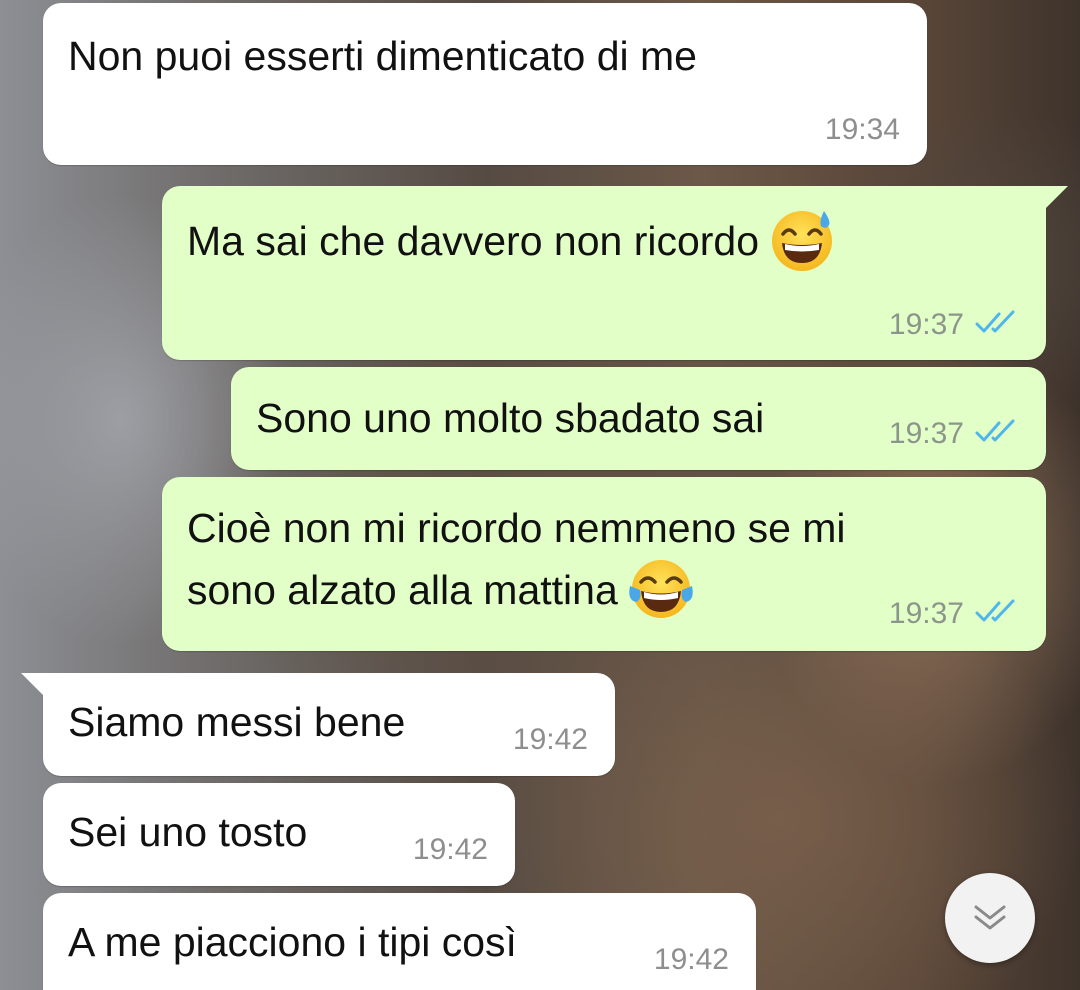 The width and height of the screenshot is (1080, 990). What do you see at coordinates (188, 832) in the screenshot?
I see `message-text: Sei uno tosto` at bounding box center [188, 832].